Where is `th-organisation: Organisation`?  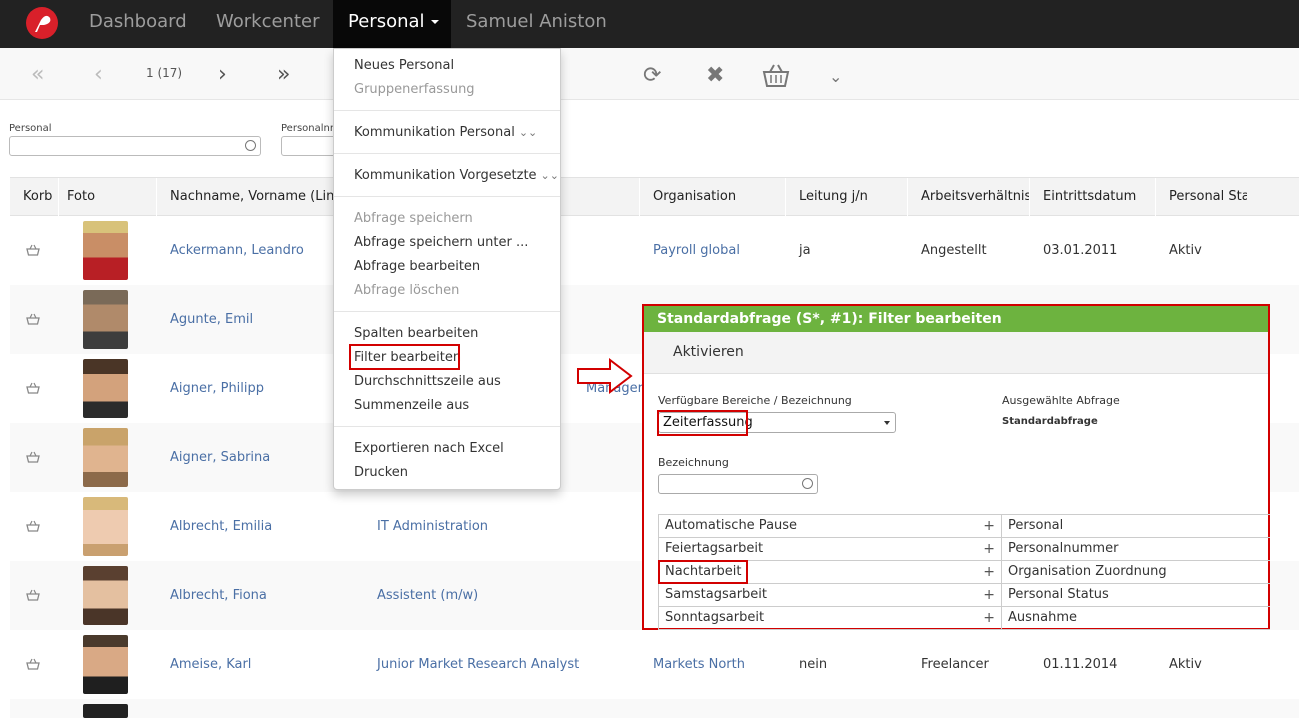 th-organisation: Organisation is located at coordinates (718, 197).